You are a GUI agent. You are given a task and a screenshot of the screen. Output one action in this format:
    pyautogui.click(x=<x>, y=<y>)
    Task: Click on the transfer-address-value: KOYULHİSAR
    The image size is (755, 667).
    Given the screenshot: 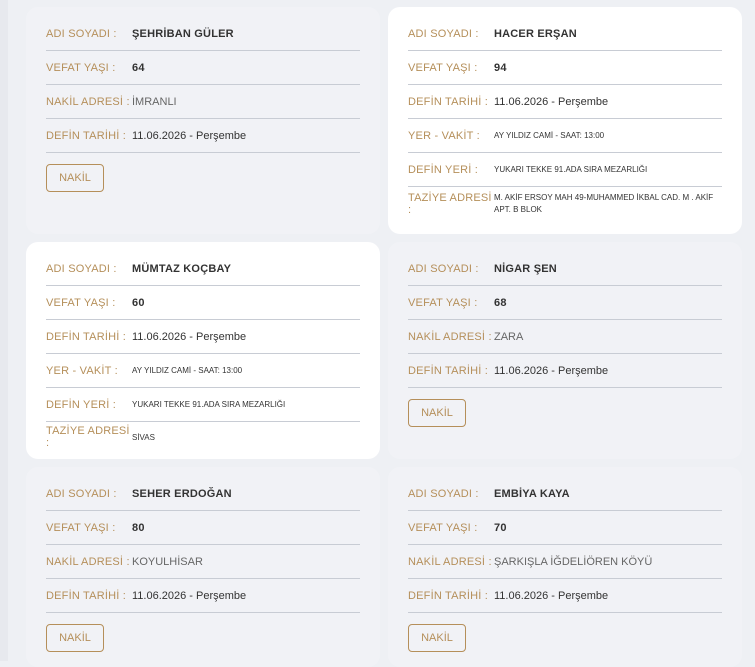 What is the action you would take?
    pyautogui.click(x=167, y=561)
    